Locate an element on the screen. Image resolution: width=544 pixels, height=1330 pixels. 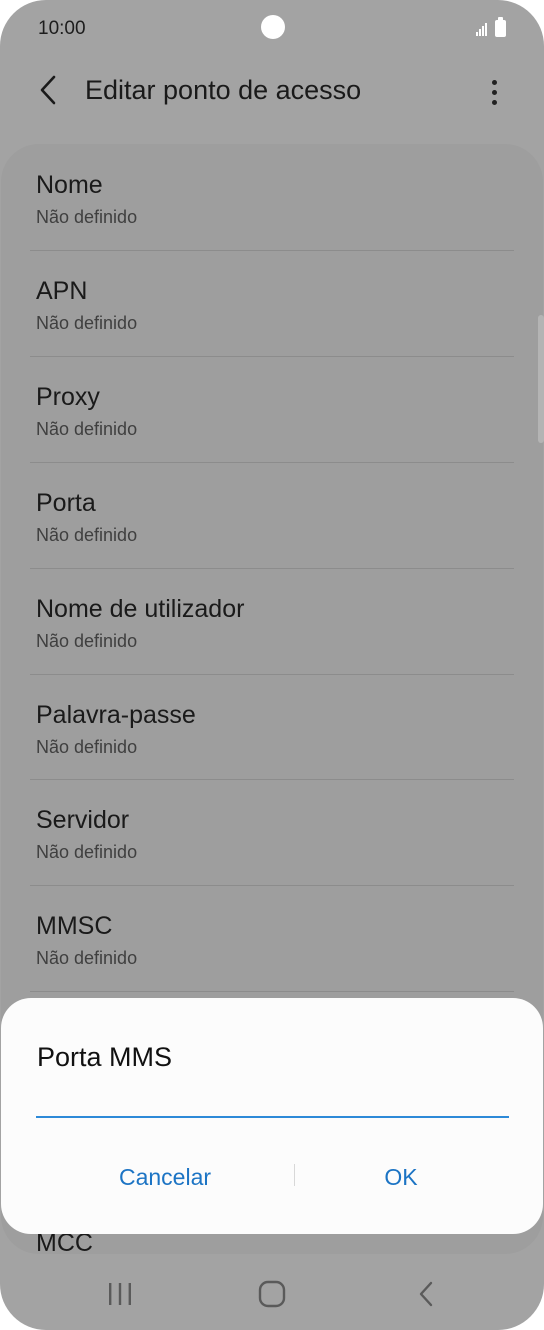
home-button is located at coordinates (272, 1294).